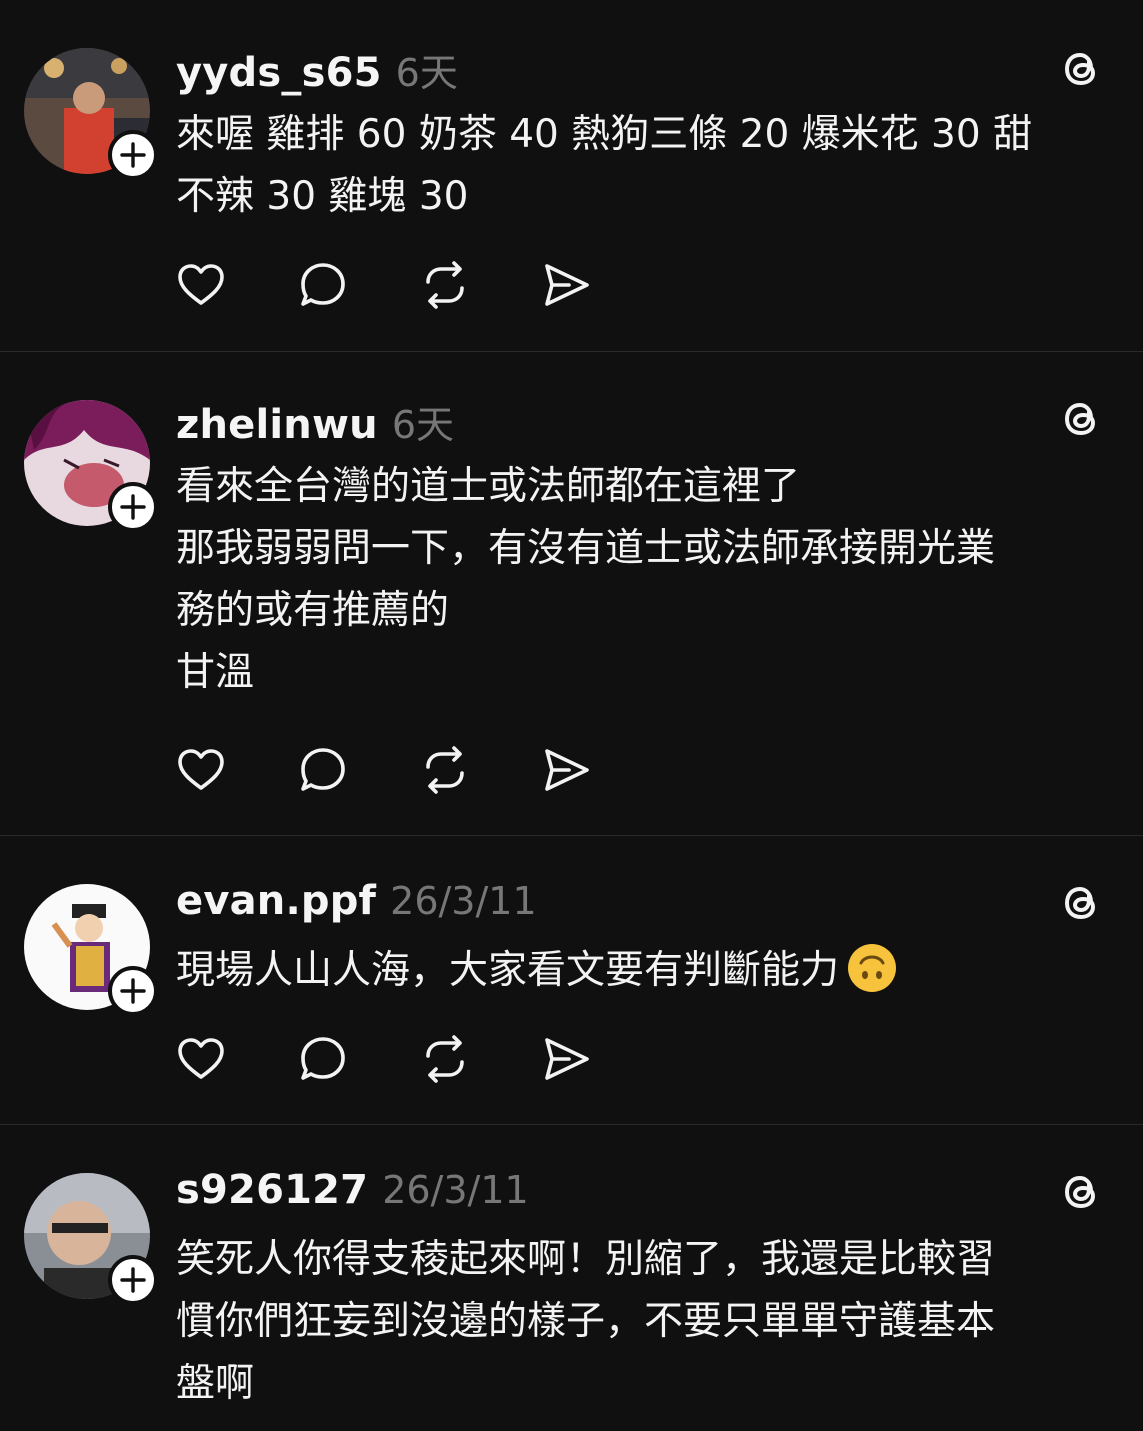 This screenshot has height=1431, width=1143. What do you see at coordinates (215, 1383) in the screenshot?
I see `post-text-line: 盤啊` at bounding box center [215, 1383].